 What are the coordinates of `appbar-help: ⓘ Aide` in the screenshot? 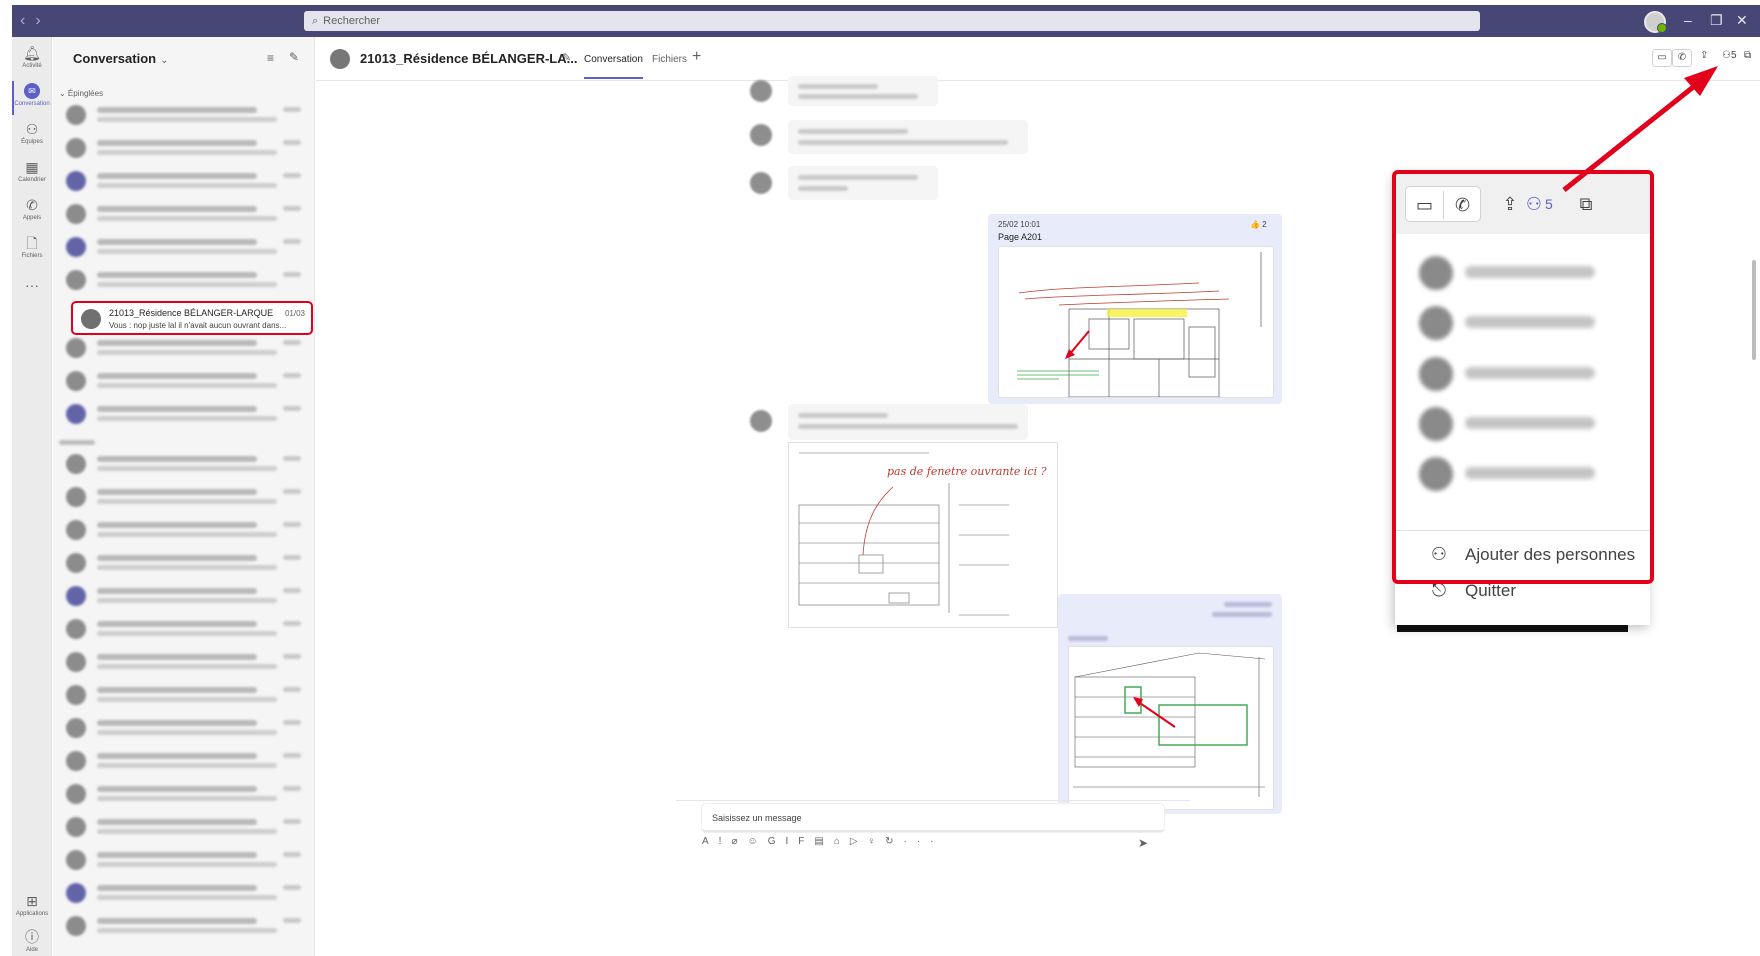 It's located at (32, 941).